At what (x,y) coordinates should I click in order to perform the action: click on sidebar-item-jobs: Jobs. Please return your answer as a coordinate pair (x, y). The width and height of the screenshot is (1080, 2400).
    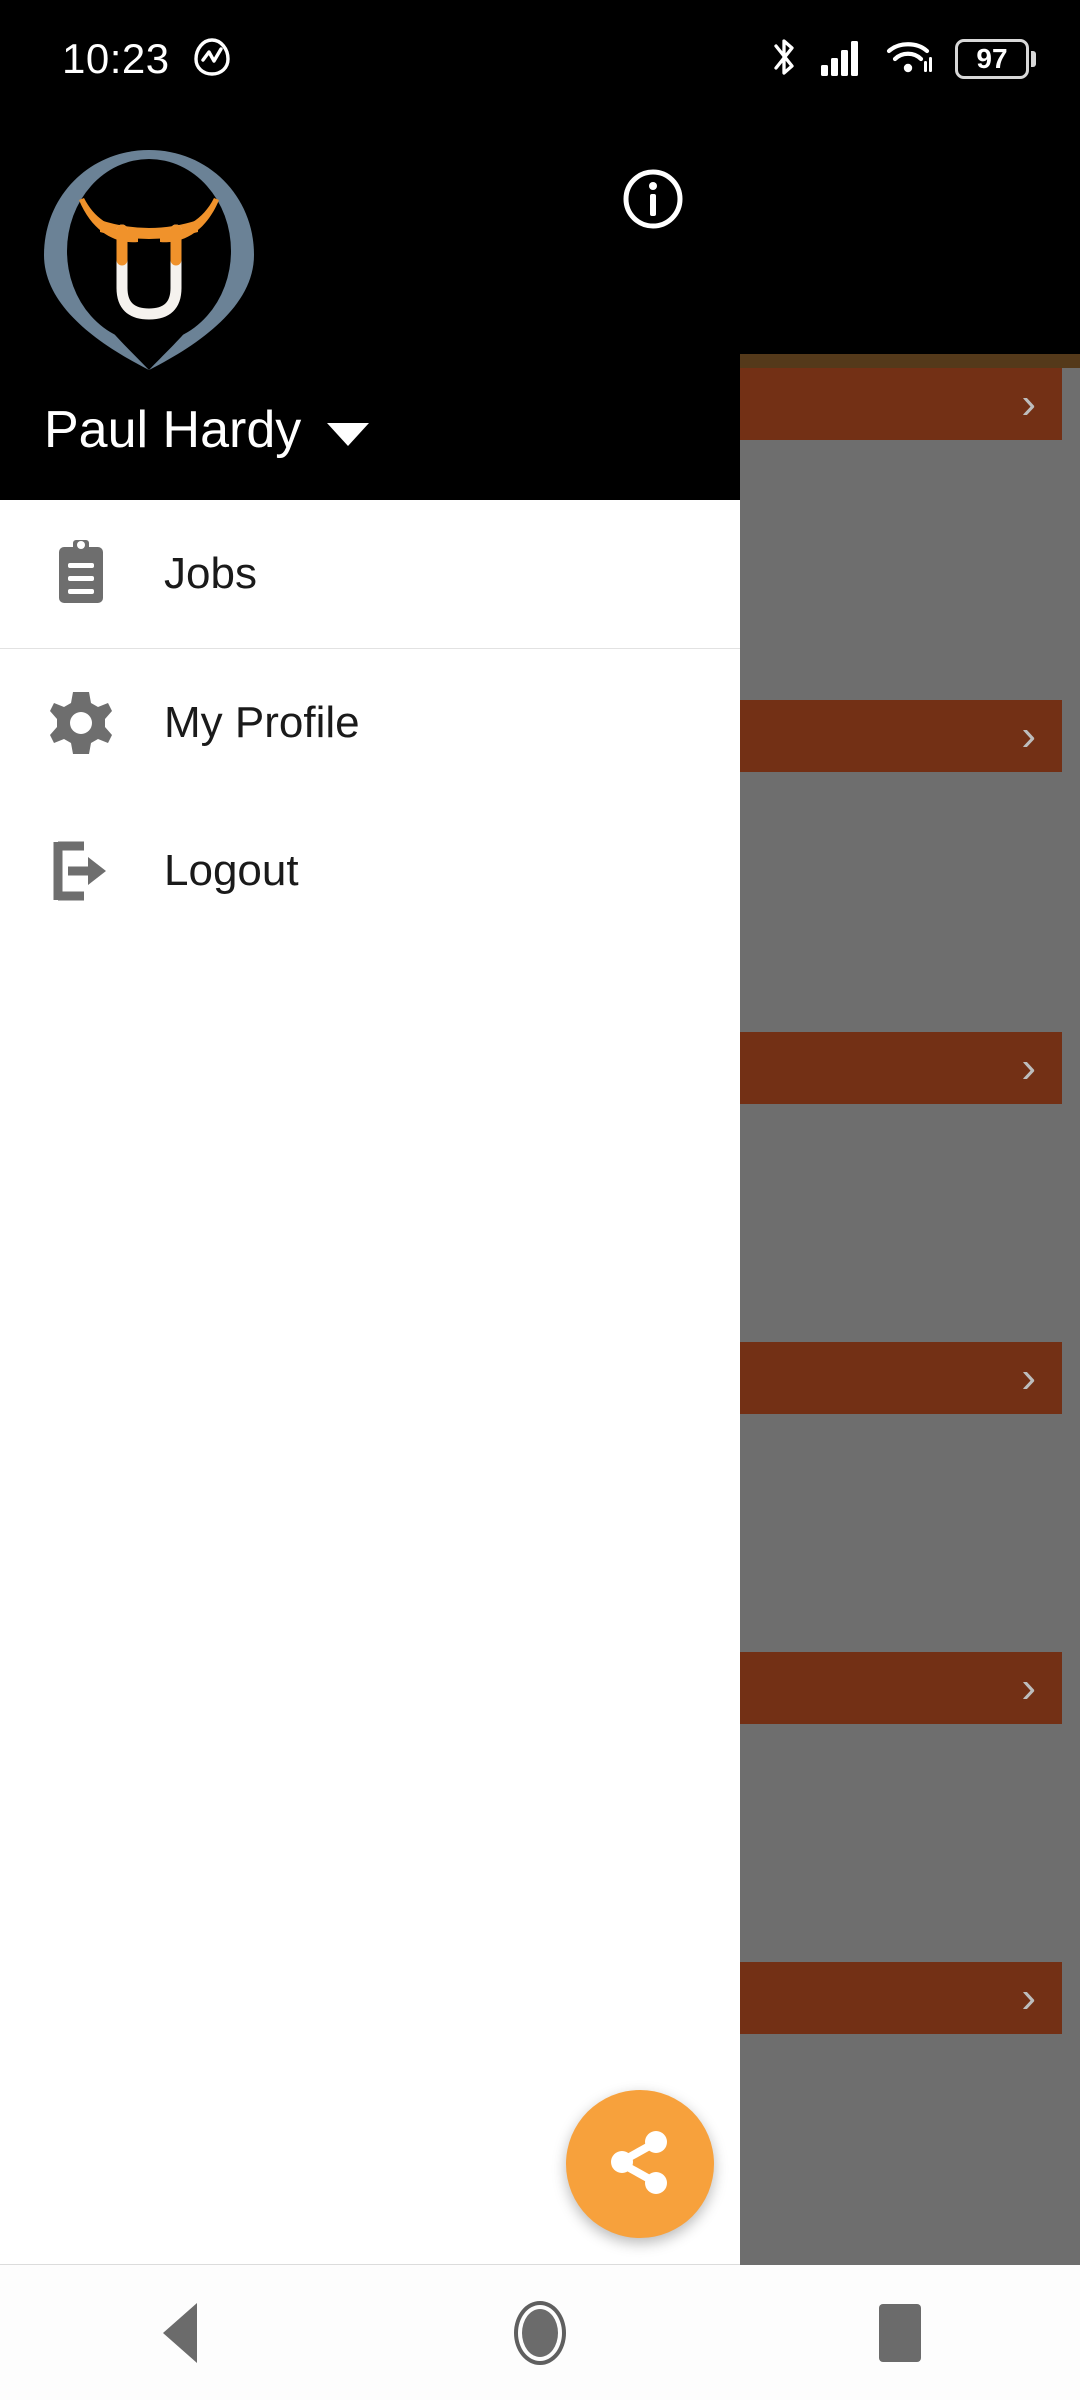
    Looking at the image, I should click on (370, 574).